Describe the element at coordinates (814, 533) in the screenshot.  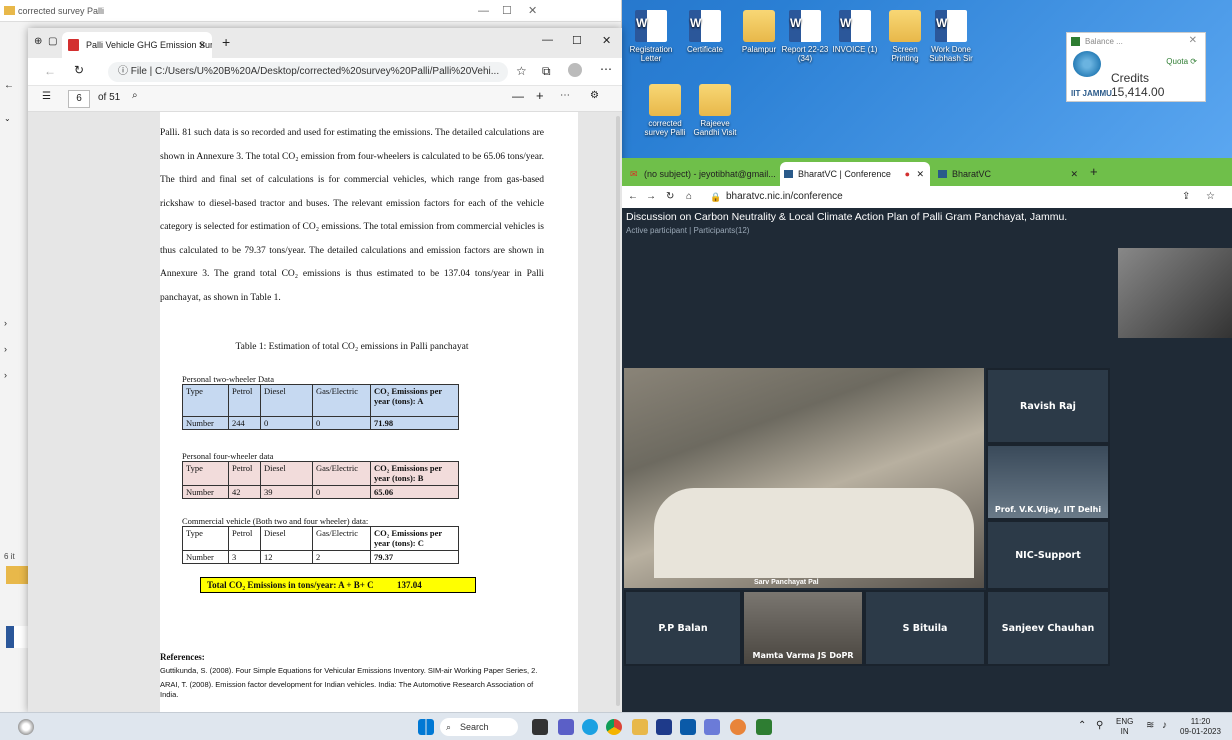
I see `meeting-table` at that location.